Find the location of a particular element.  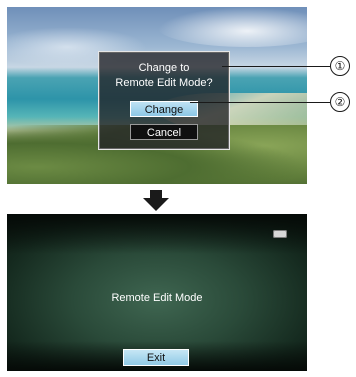

screen-top-shade is located at coordinates (157, 234).